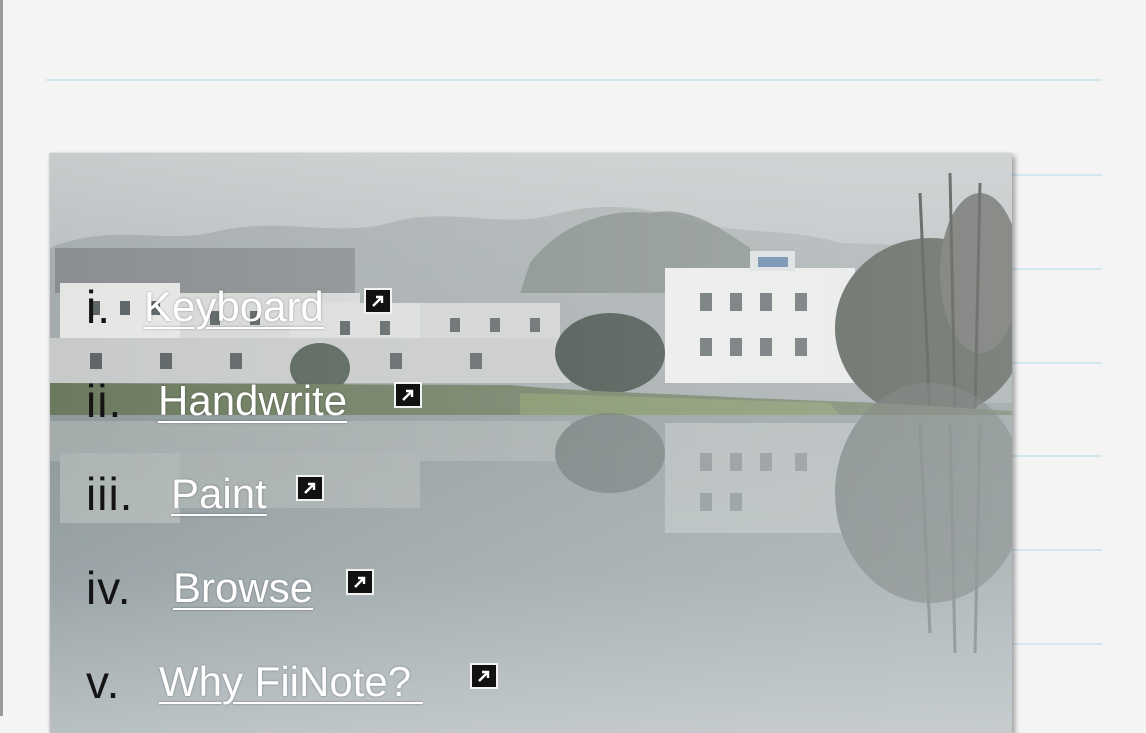  Describe the element at coordinates (103, 682) in the screenshot. I see `list-numeral: v.` at that location.